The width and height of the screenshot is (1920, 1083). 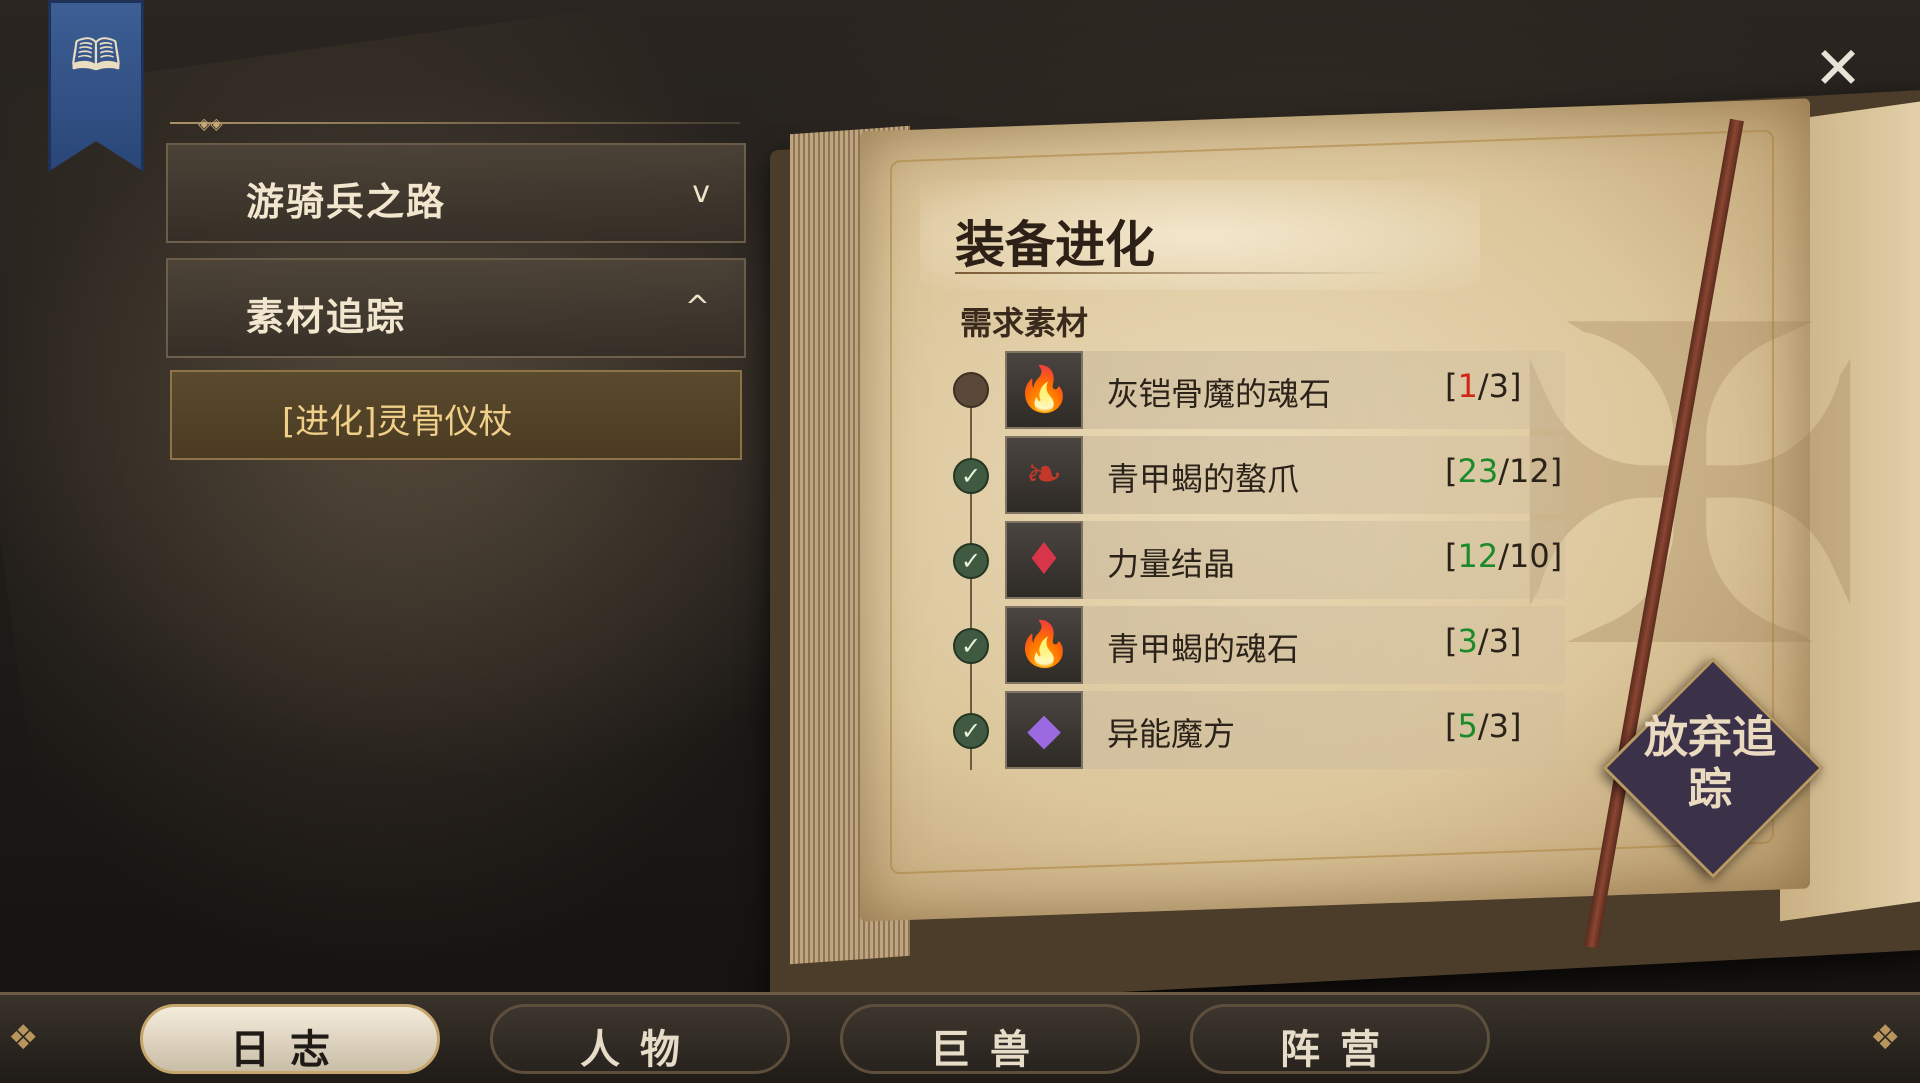 I want to click on material-row: 🔥 青甲蝎的魂石 [3/3], so click(x=1285, y=645).